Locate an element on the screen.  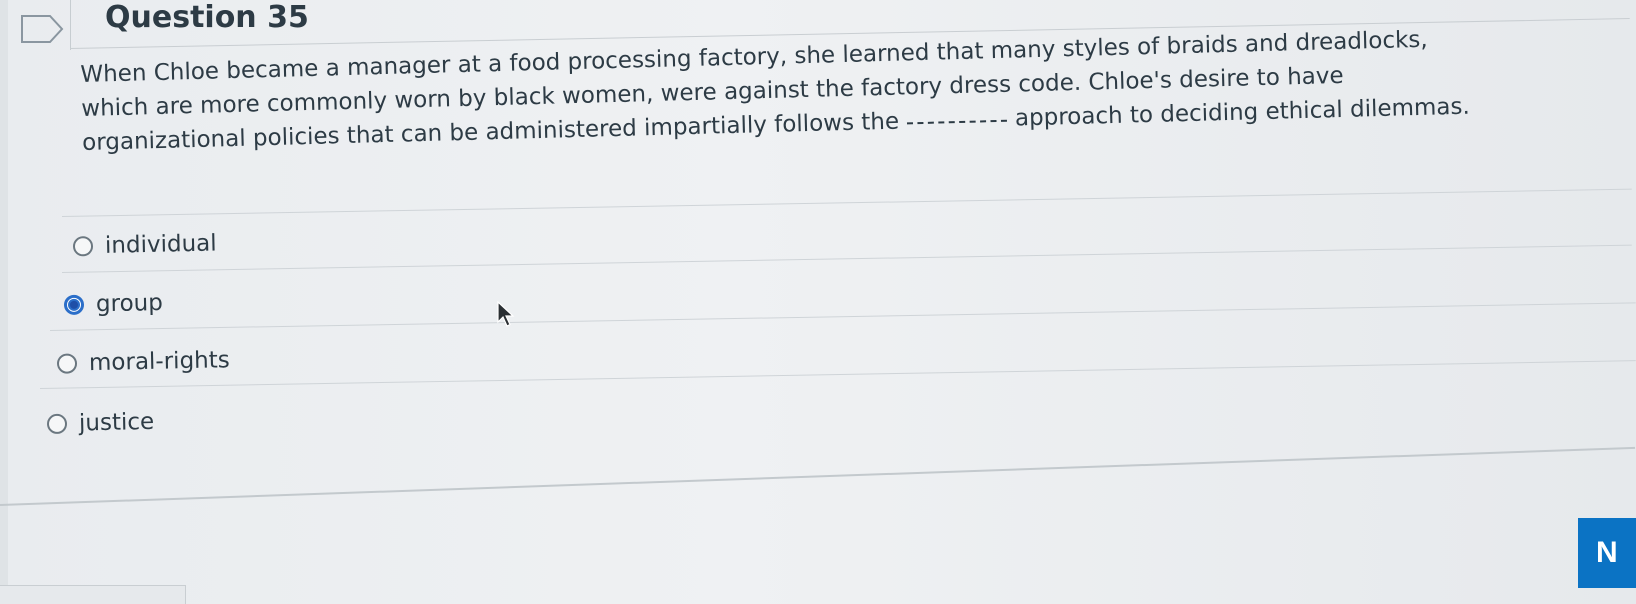
answer-option-individual: individual is located at coordinates (144, 244).